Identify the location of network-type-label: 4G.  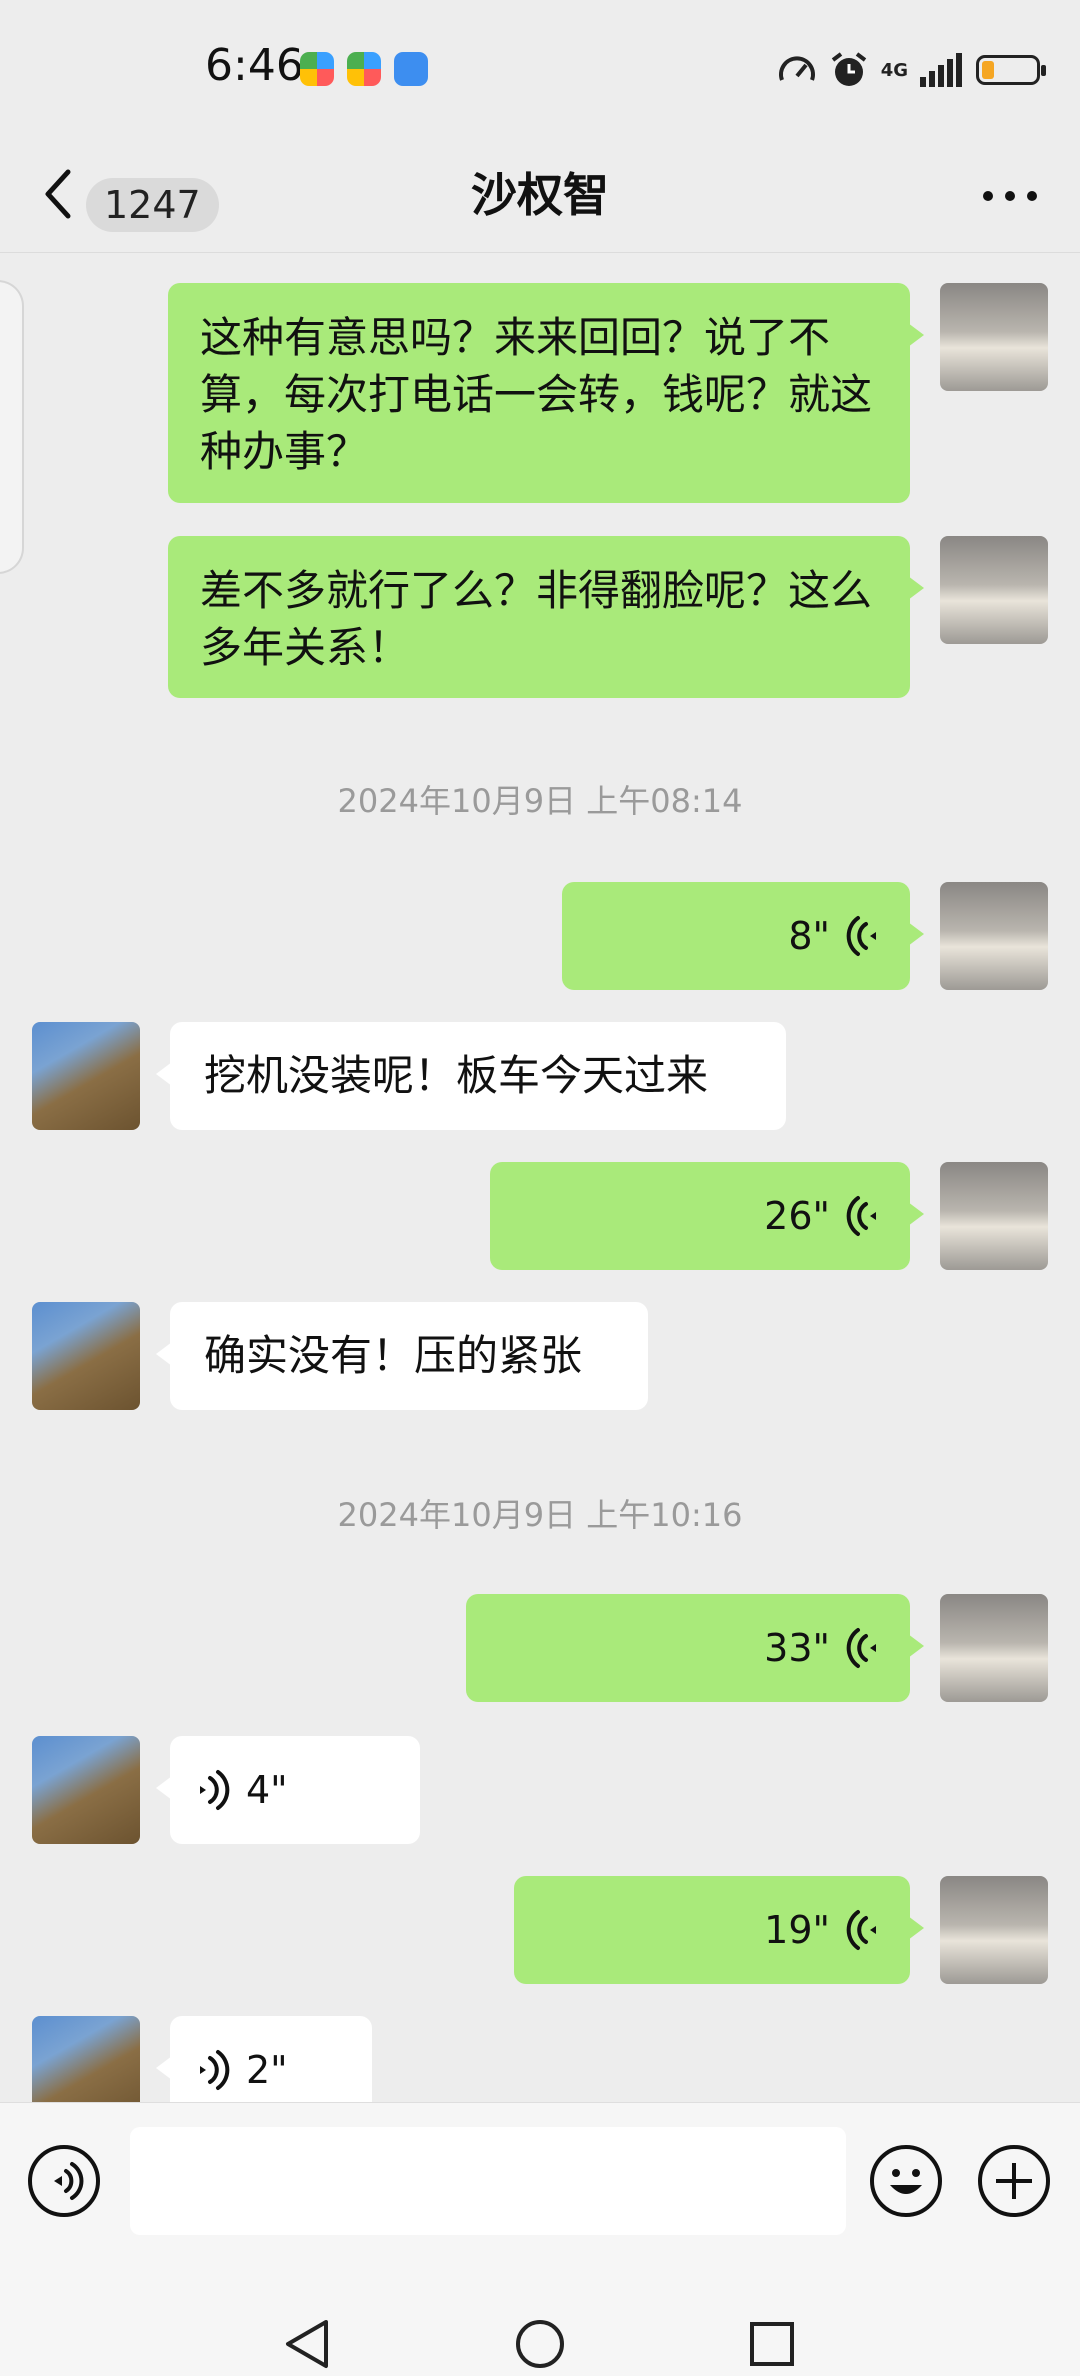
(894, 70).